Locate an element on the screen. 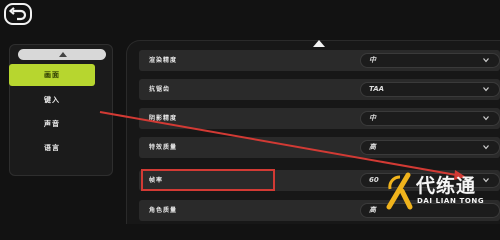  watermark-subtitle: DAI LIAN TONG is located at coordinates (451, 201).